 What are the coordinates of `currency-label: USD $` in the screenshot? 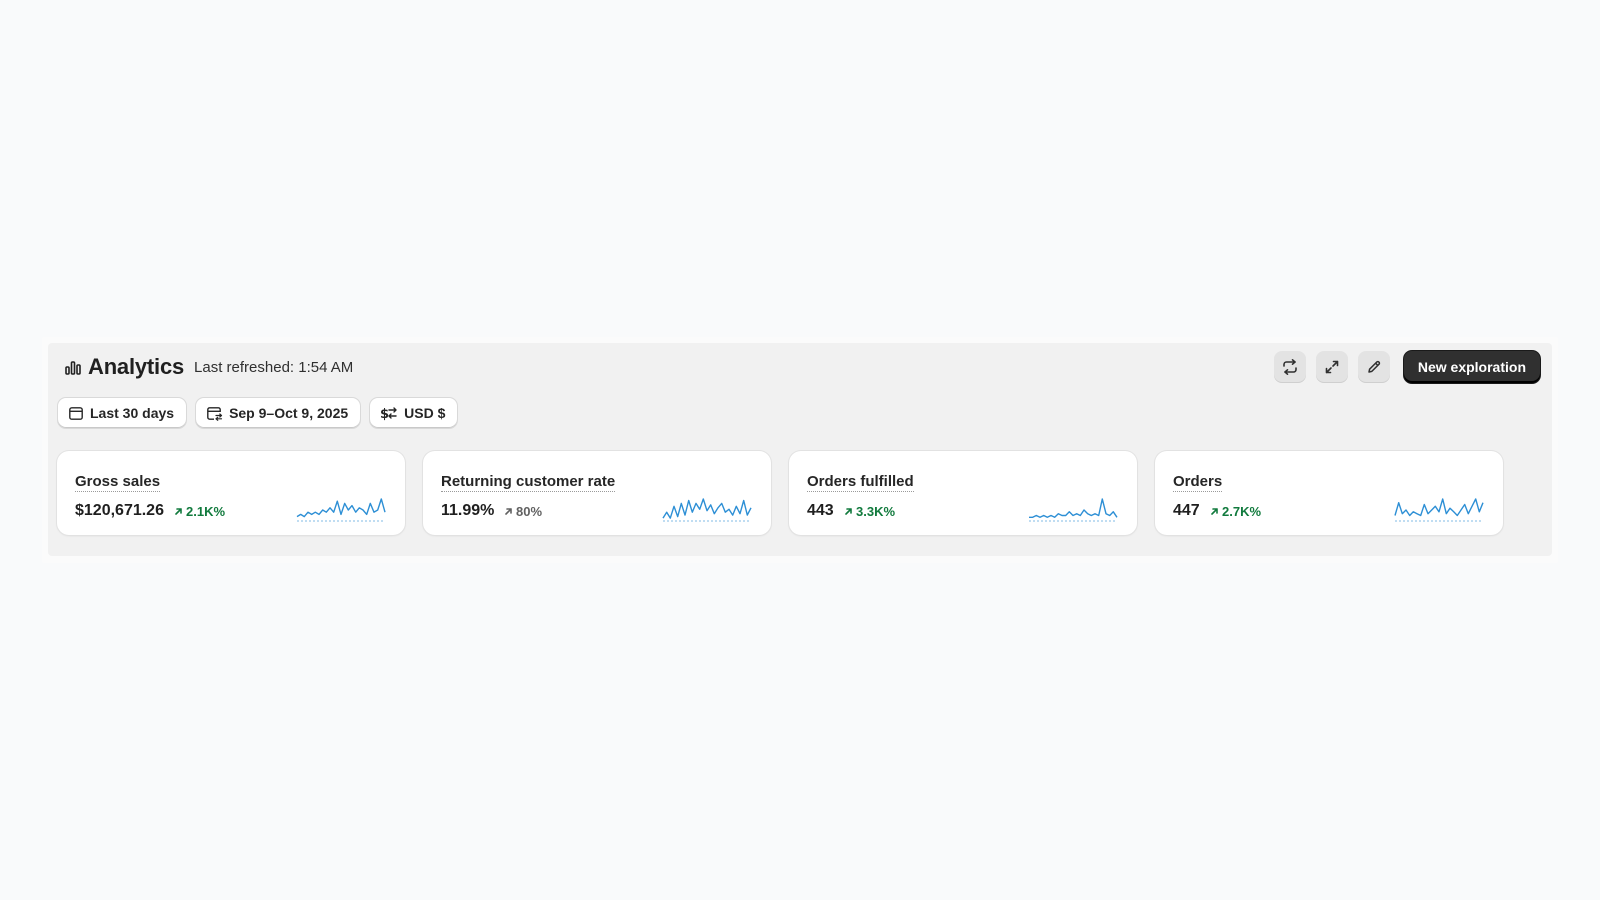 It's located at (425, 413).